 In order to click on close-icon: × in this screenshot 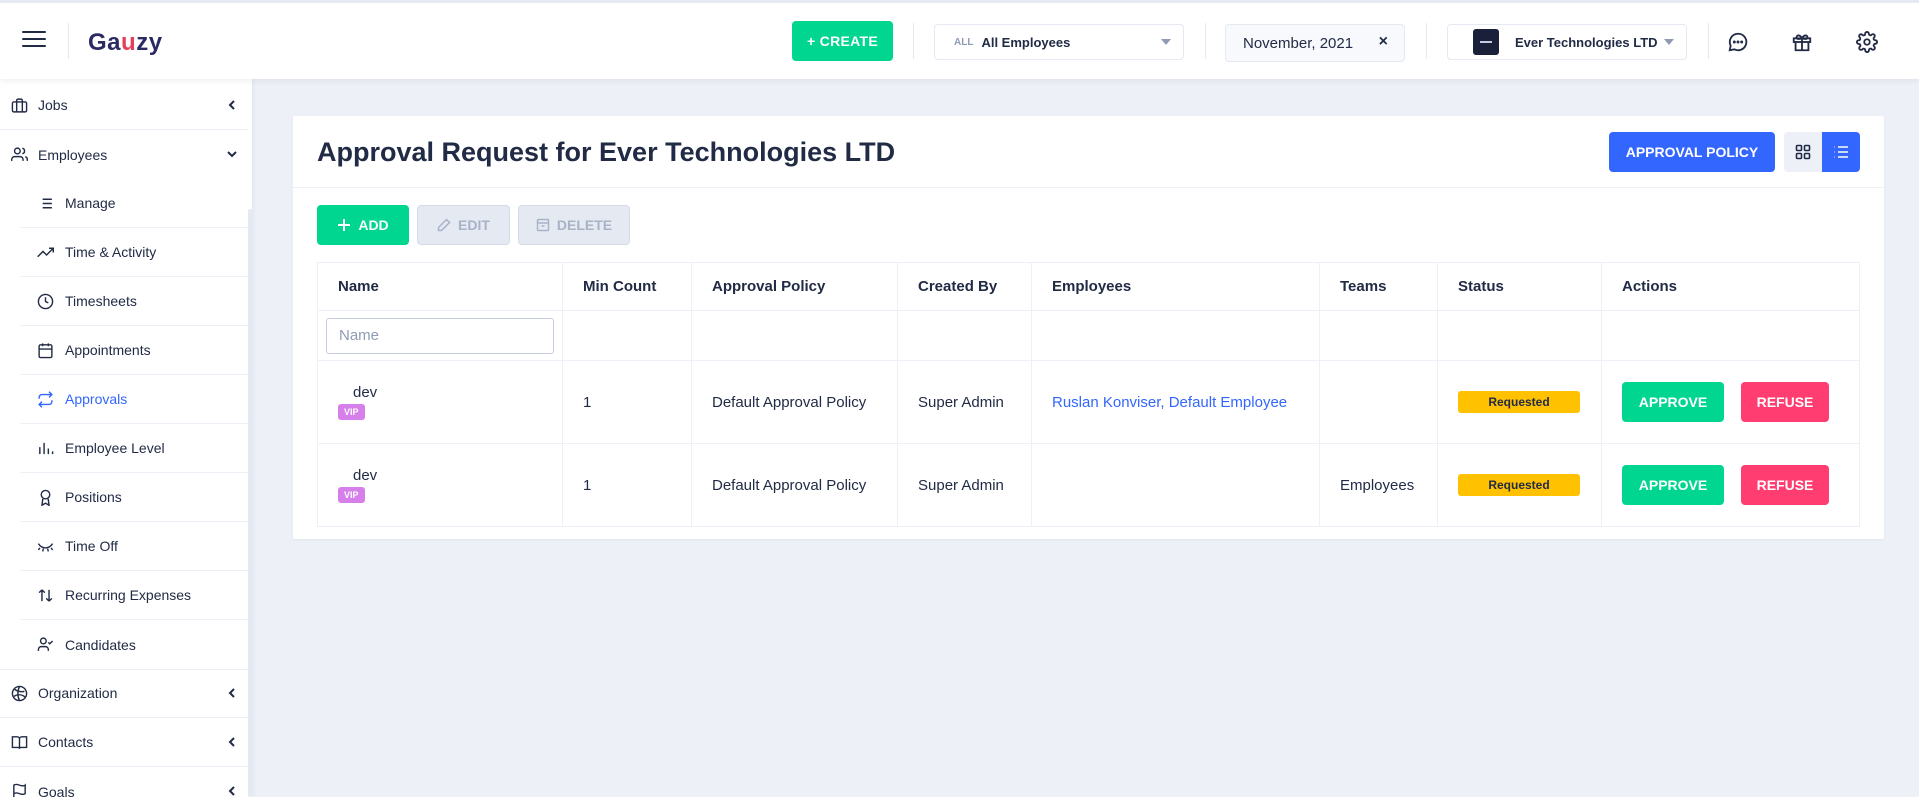, I will do `click(1383, 42)`.